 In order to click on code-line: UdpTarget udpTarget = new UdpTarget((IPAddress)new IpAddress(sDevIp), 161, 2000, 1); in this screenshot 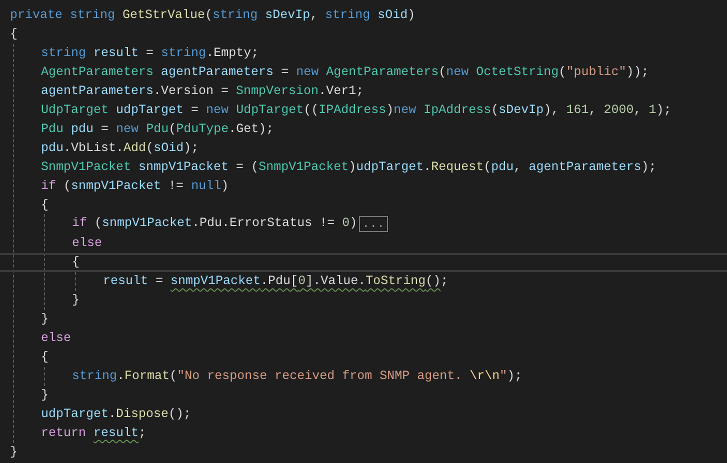, I will do `click(356, 110)`.